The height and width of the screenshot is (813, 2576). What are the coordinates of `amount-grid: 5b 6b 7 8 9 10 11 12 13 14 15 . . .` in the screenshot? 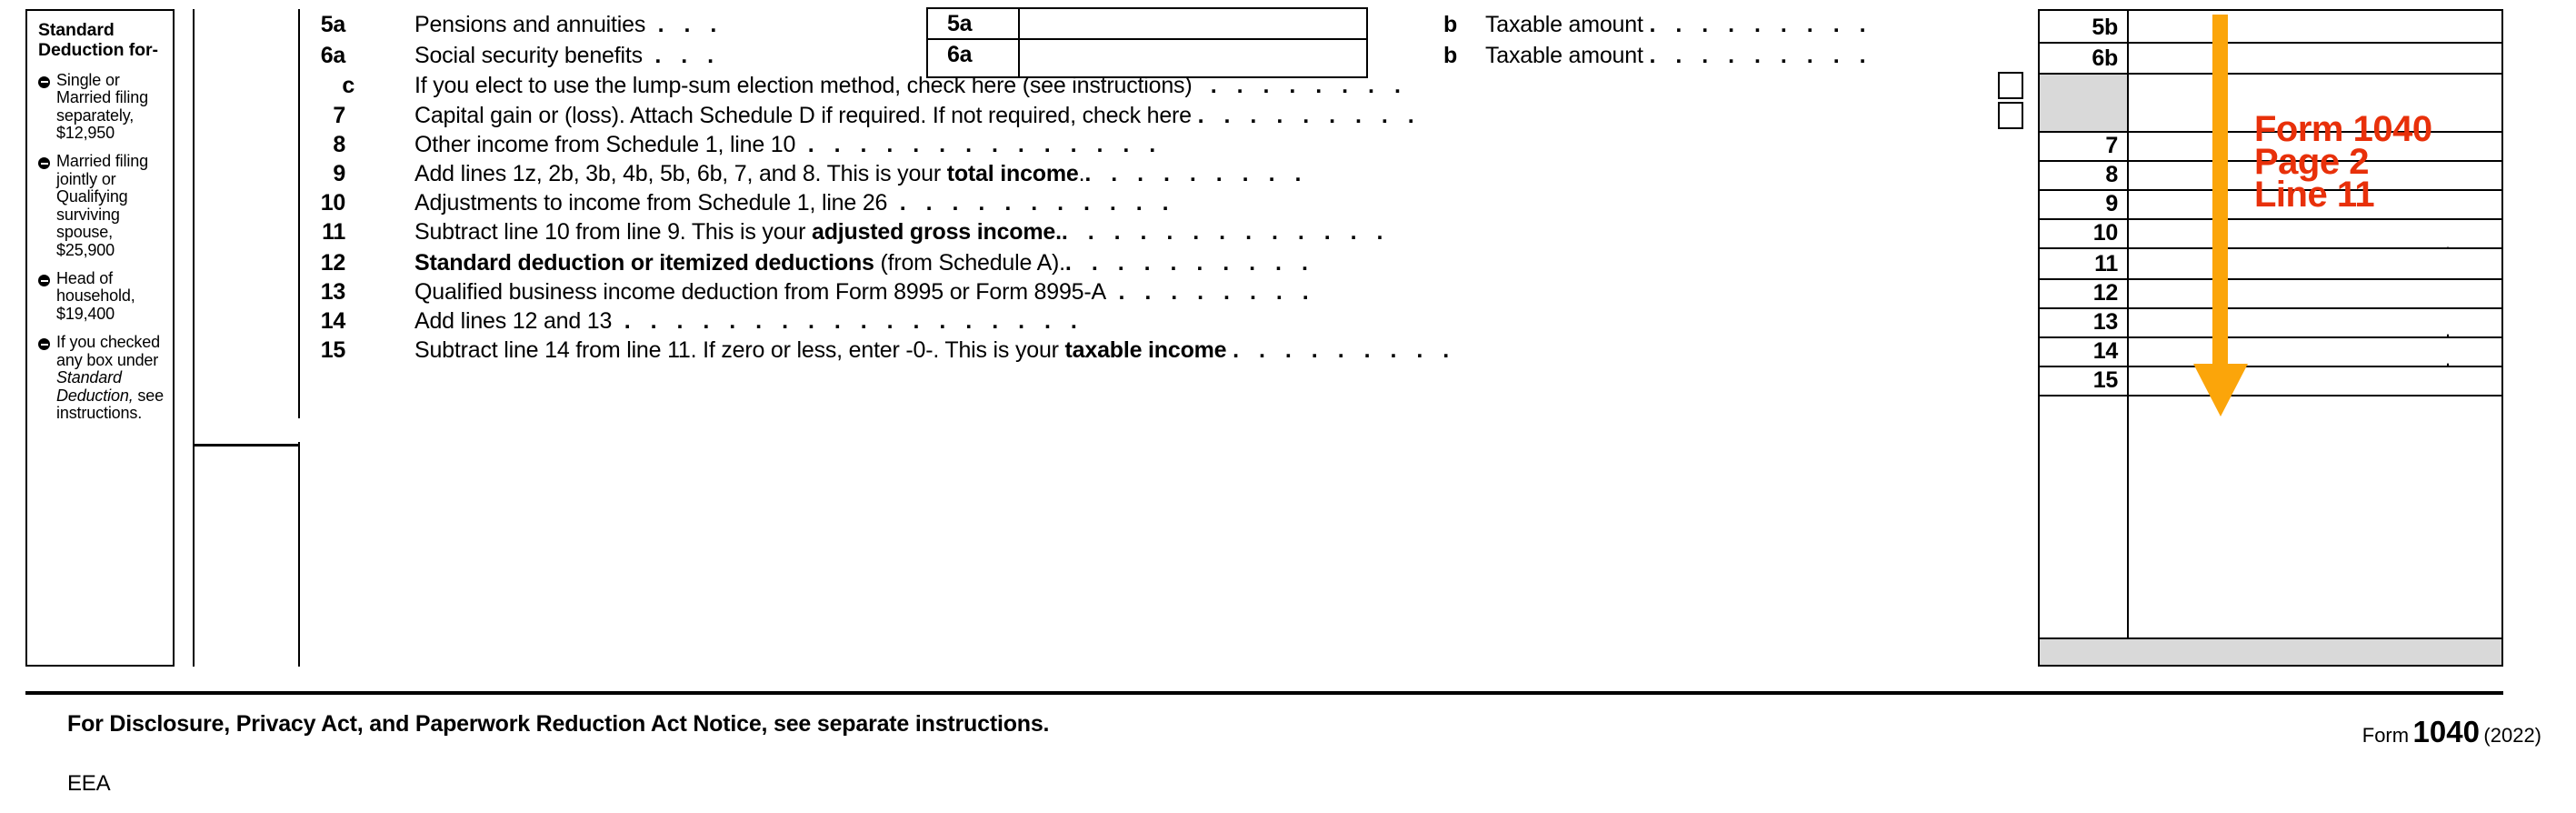 It's located at (2270, 338).